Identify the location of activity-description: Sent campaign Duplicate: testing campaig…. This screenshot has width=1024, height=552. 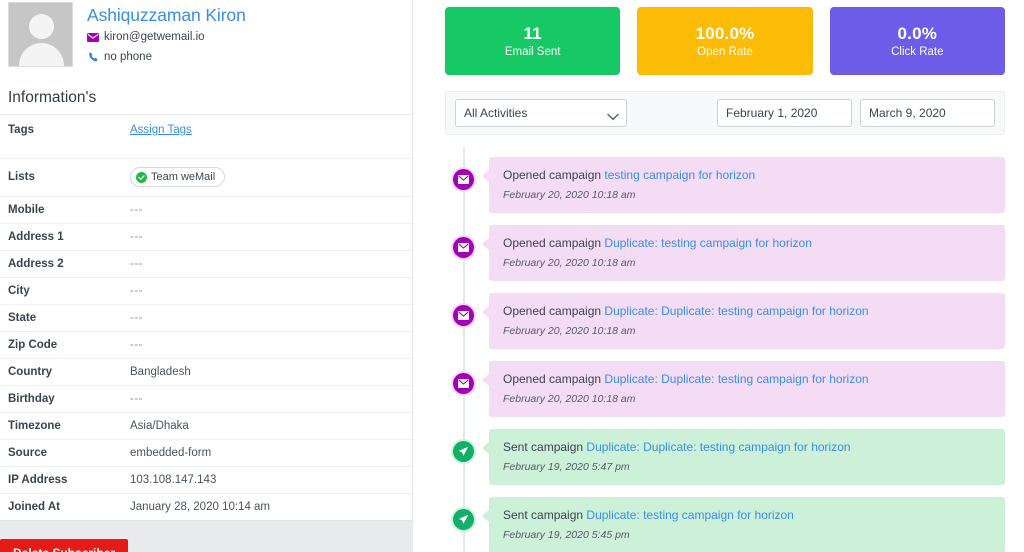
(747, 515).